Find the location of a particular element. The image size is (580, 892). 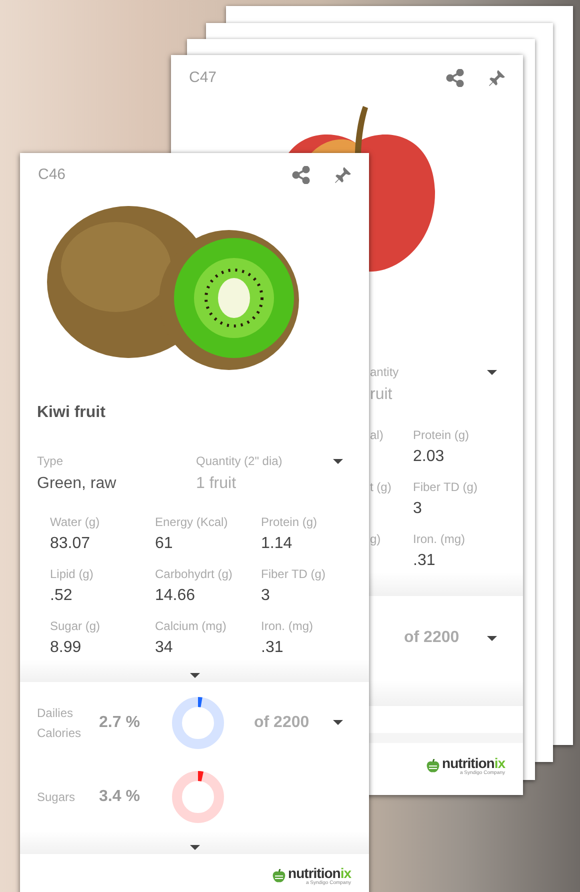

nutrient-value: 8.99 is located at coordinates (66, 648).